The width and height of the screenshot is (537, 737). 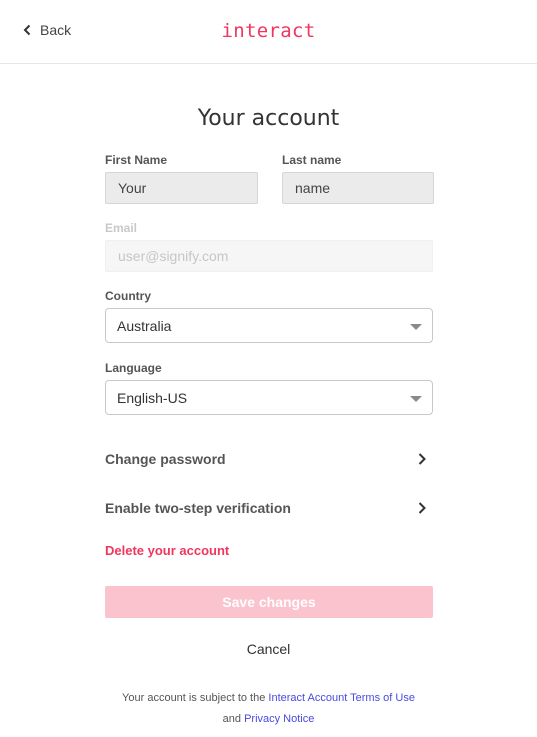 I want to click on last-name-field: name, so click(x=358, y=188).